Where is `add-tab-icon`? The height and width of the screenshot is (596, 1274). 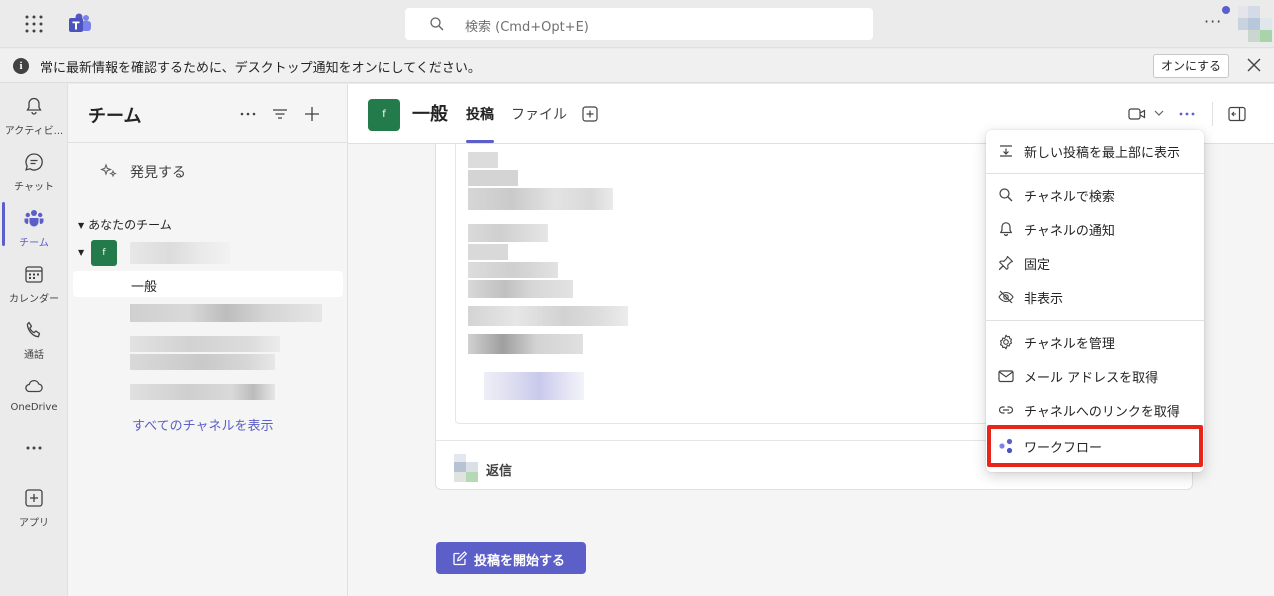
add-tab-icon is located at coordinates (590, 114).